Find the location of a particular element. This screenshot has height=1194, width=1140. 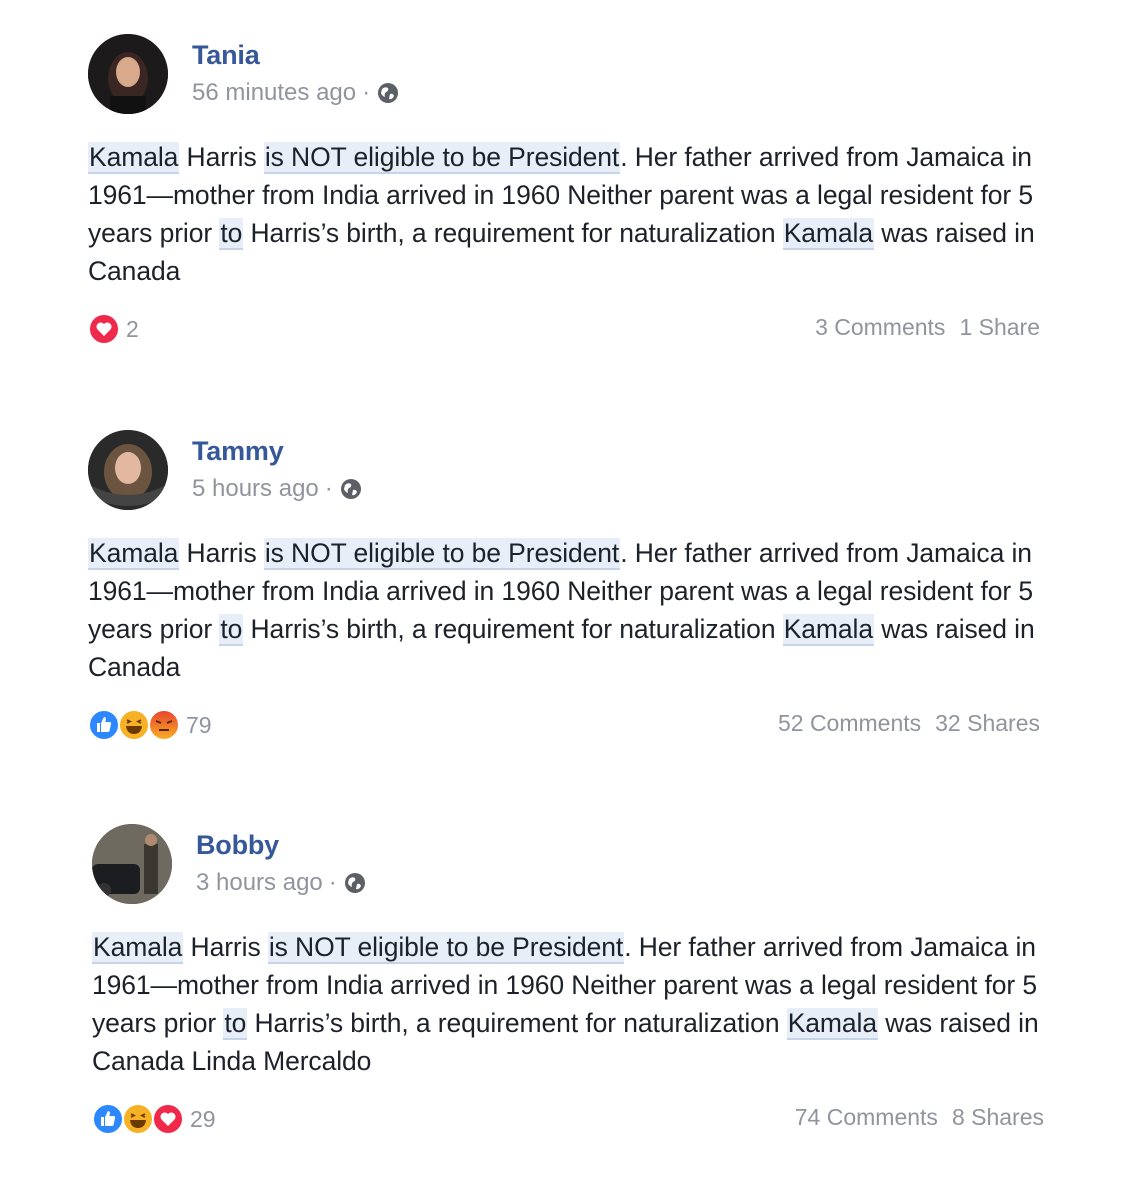

post-stats: 74 Comments 8 Shares is located at coordinates (919, 1117).